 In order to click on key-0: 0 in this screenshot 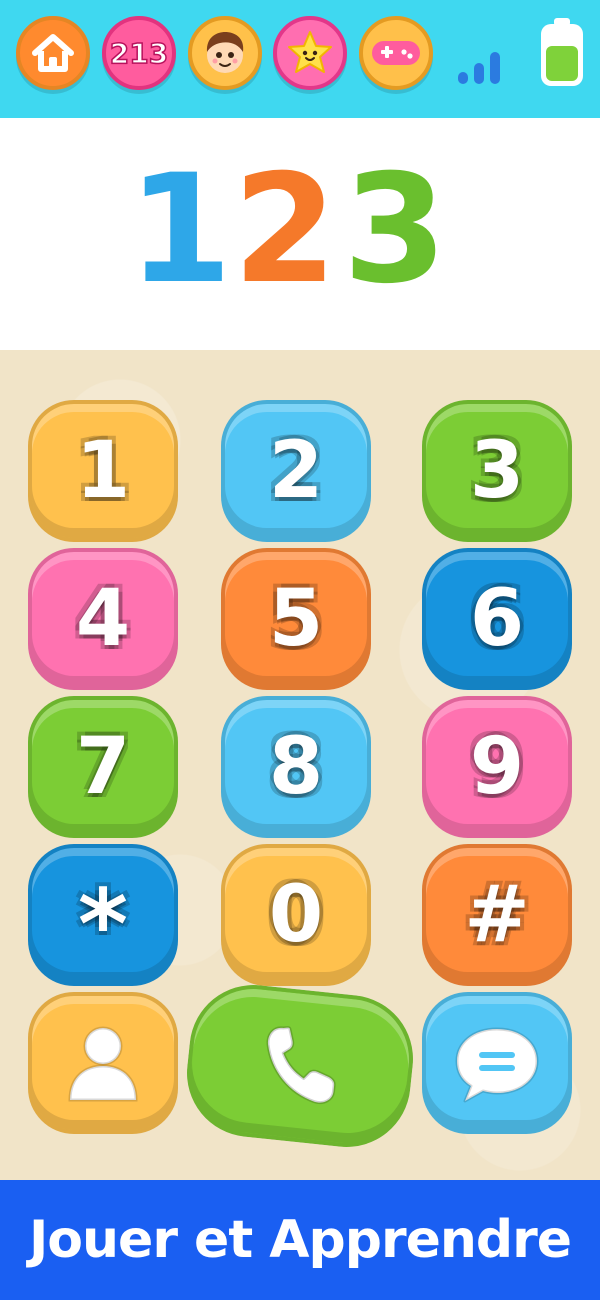, I will do `click(296, 915)`.